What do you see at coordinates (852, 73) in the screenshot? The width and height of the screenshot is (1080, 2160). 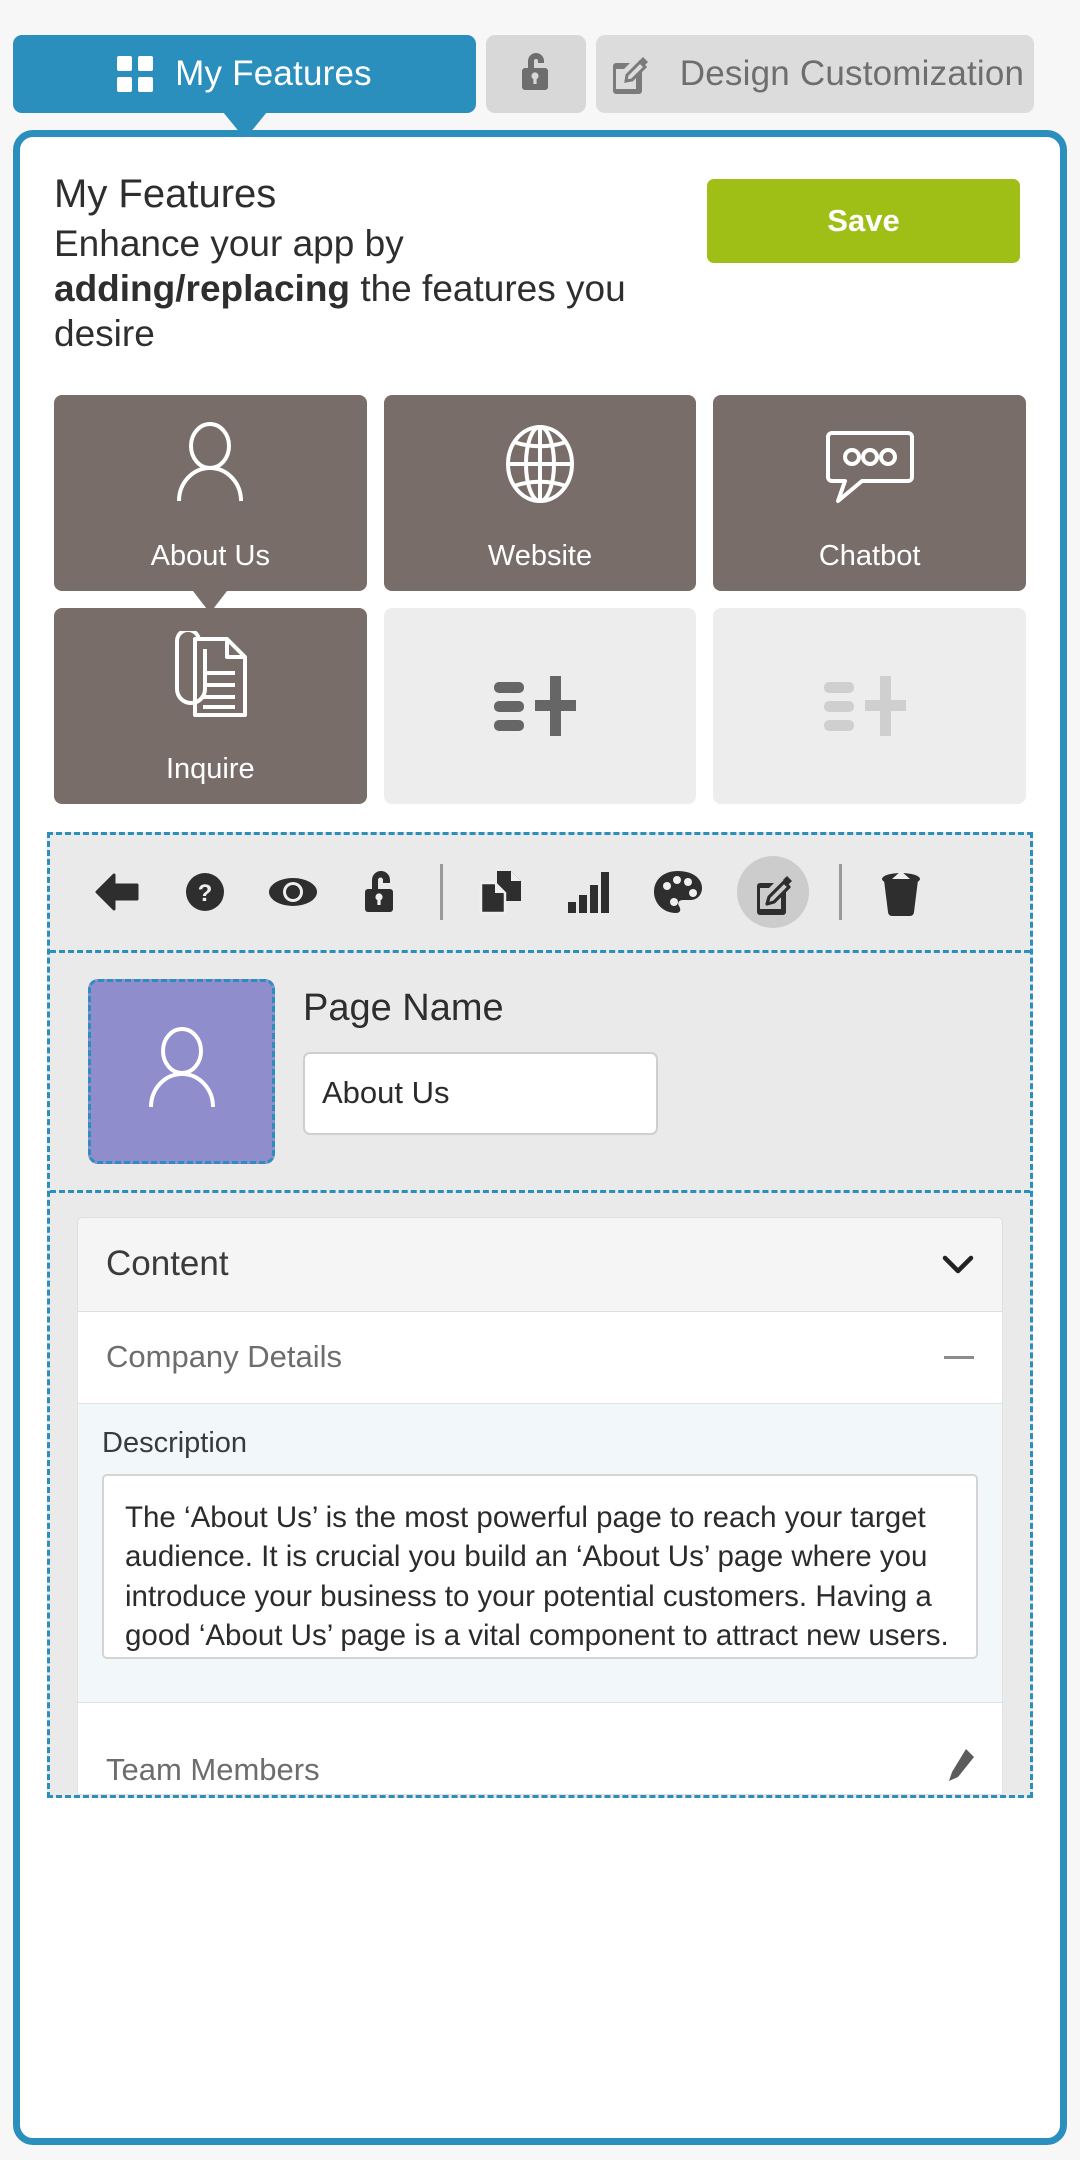 I see `tab-design-customization-label: Design Customization` at bounding box center [852, 73].